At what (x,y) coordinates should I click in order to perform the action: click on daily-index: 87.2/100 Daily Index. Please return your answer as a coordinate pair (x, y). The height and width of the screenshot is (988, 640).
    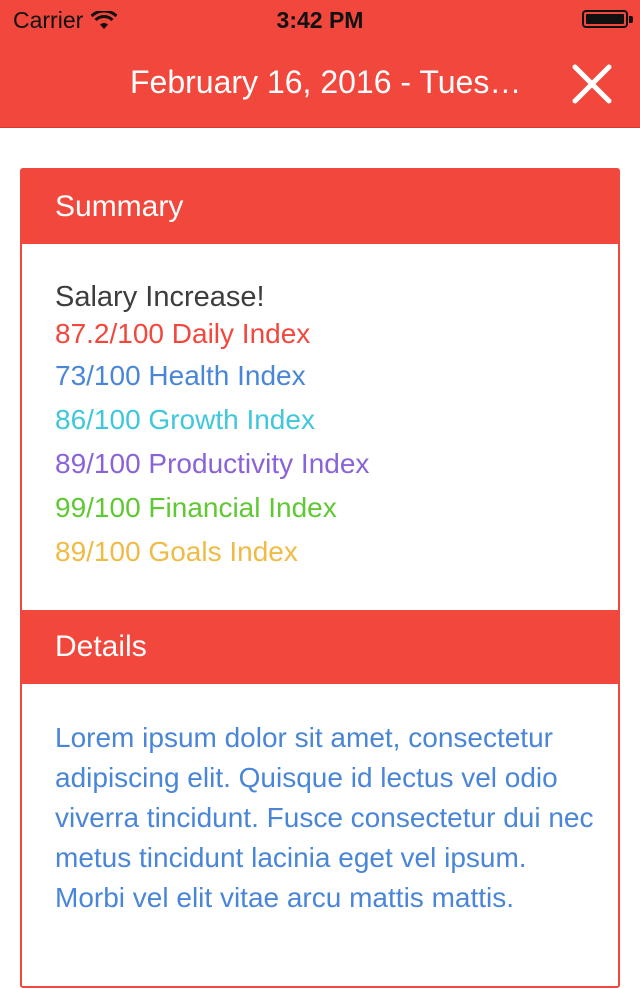
    Looking at the image, I should click on (183, 333).